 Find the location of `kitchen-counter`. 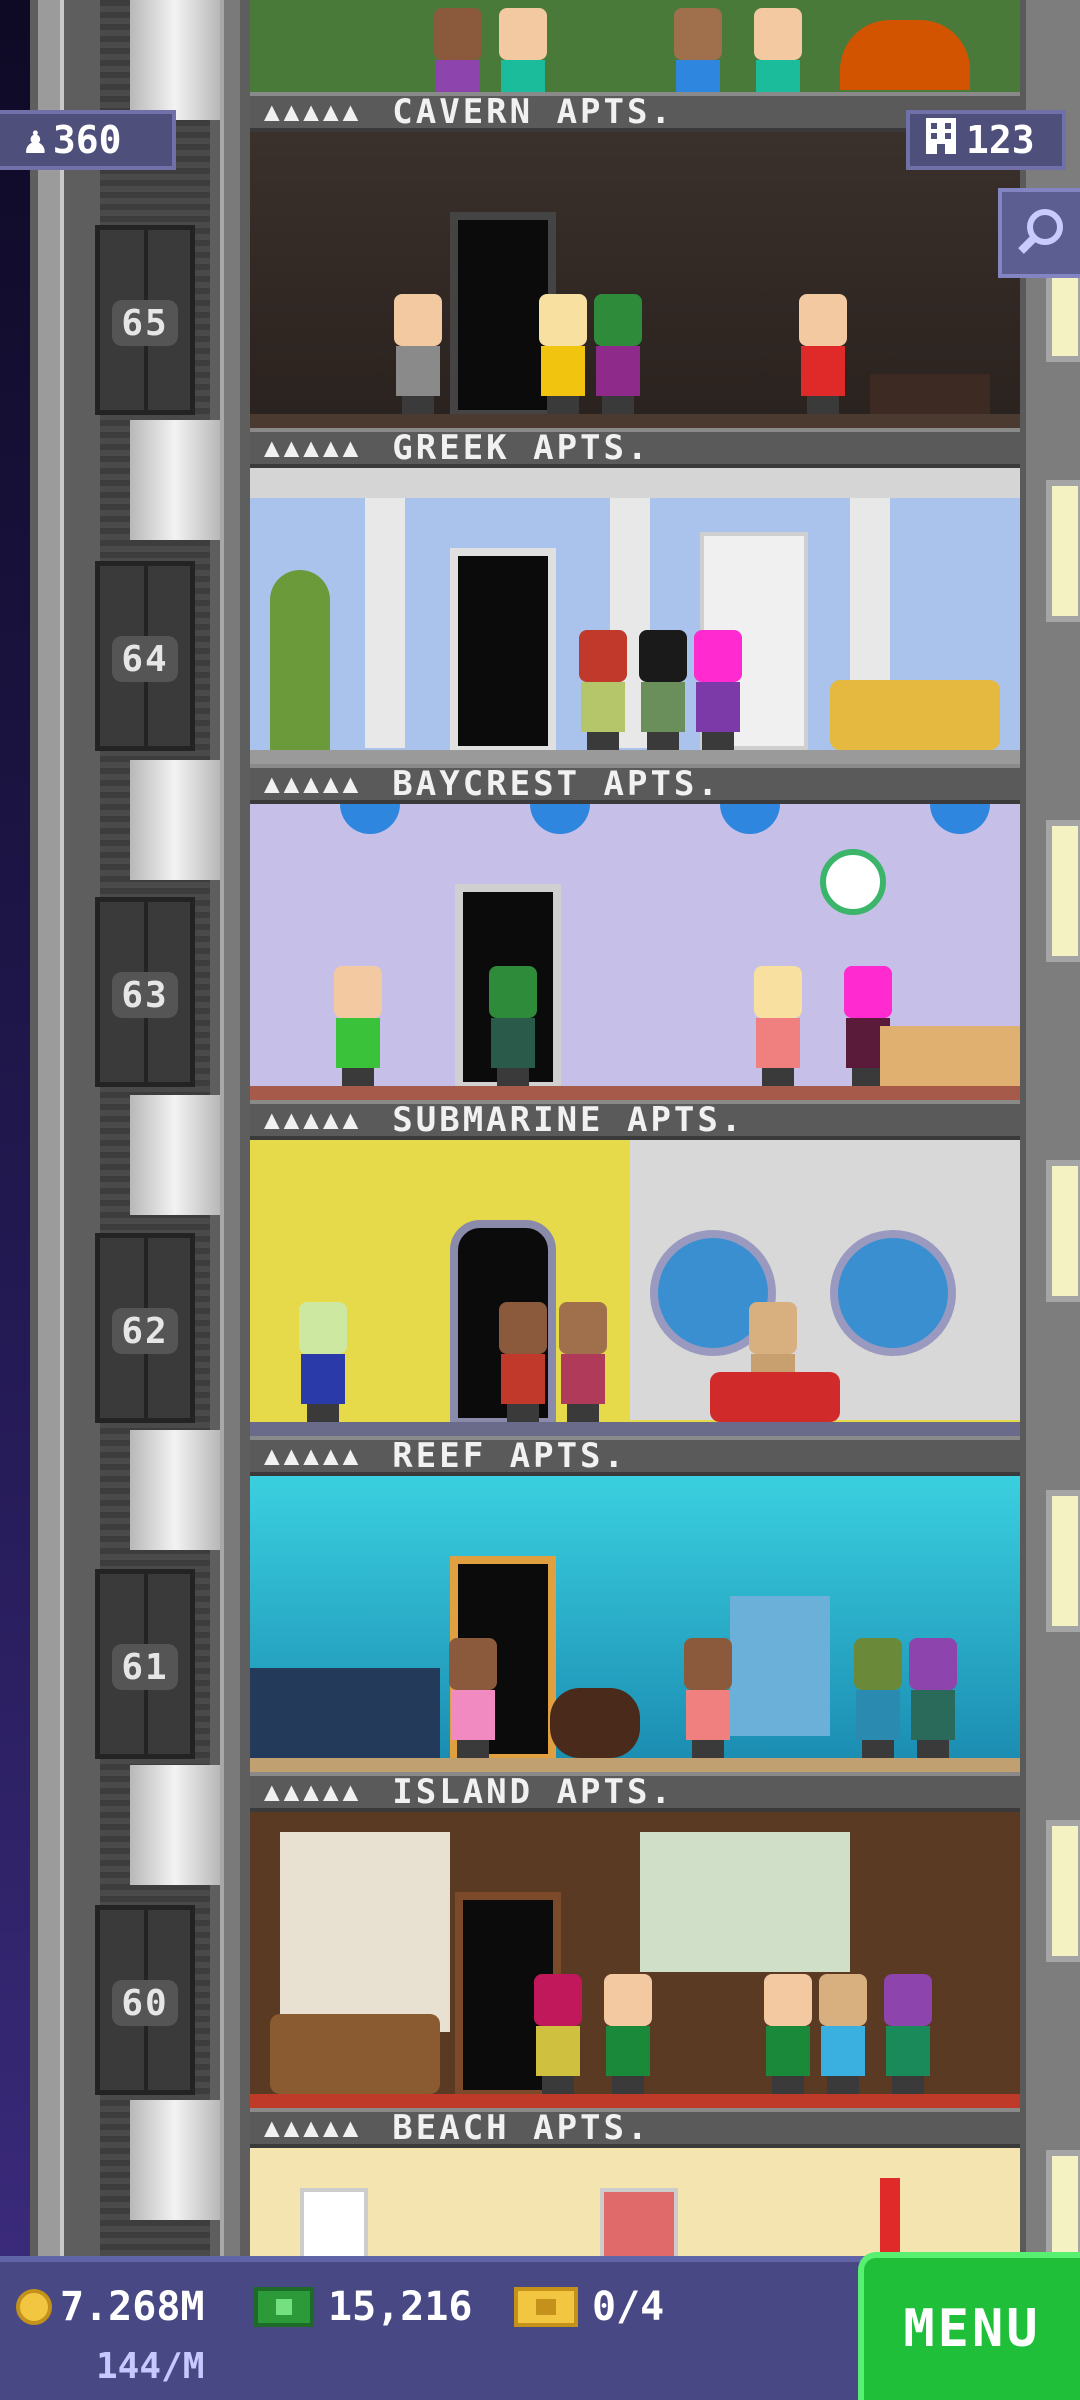

kitchen-counter is located at coordinates (950, 1056).